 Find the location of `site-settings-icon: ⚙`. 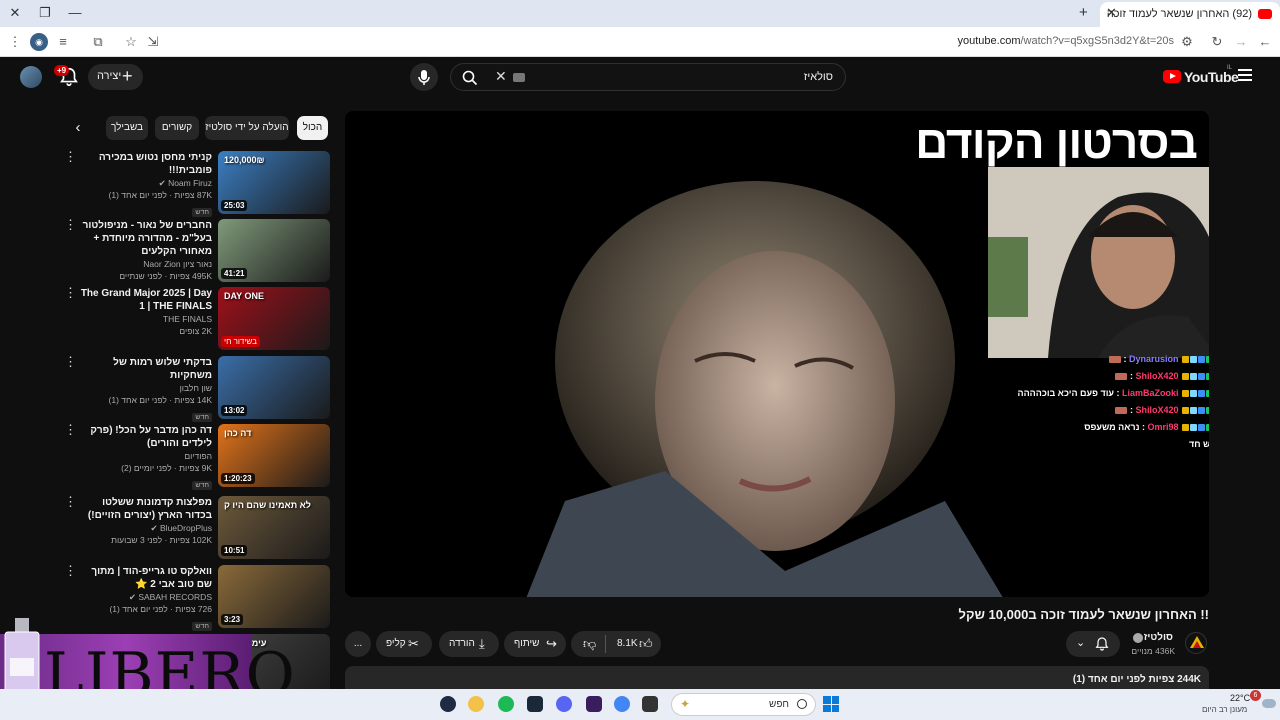

site-settings-icon: ⚙ is located at coordinates (1187, 42).